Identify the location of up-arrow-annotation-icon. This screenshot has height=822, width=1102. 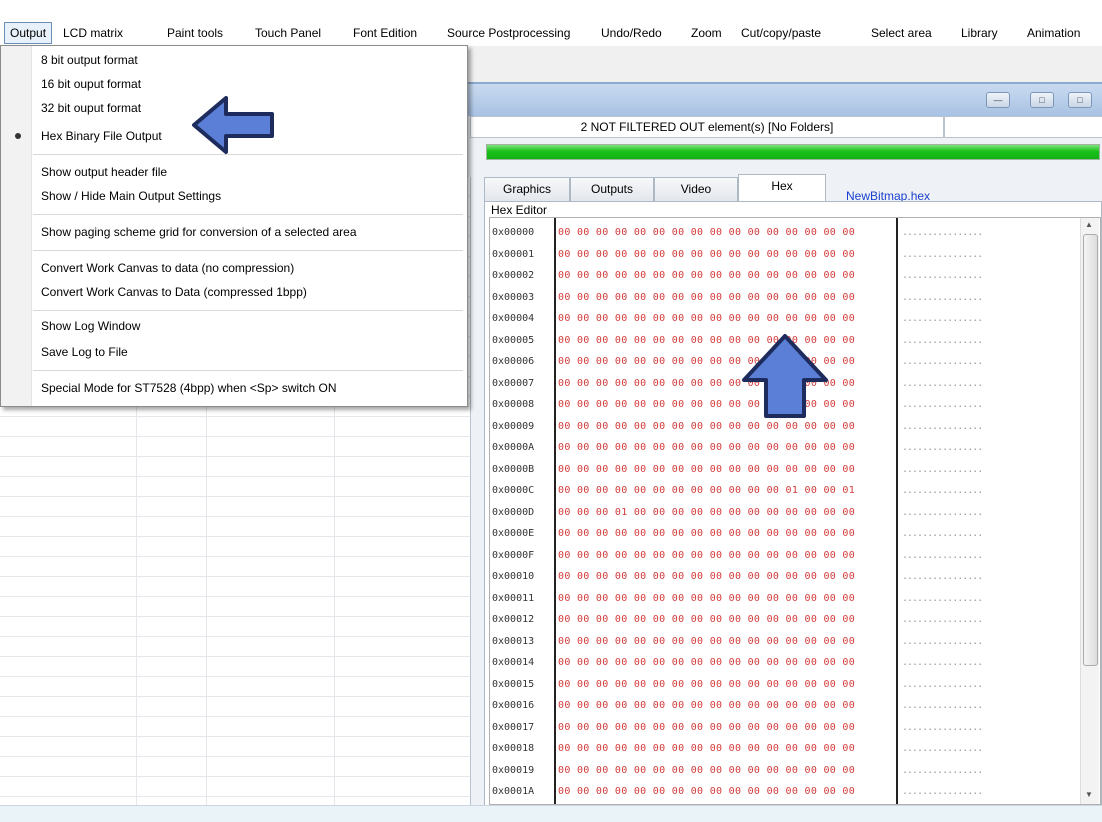
(785, 376).